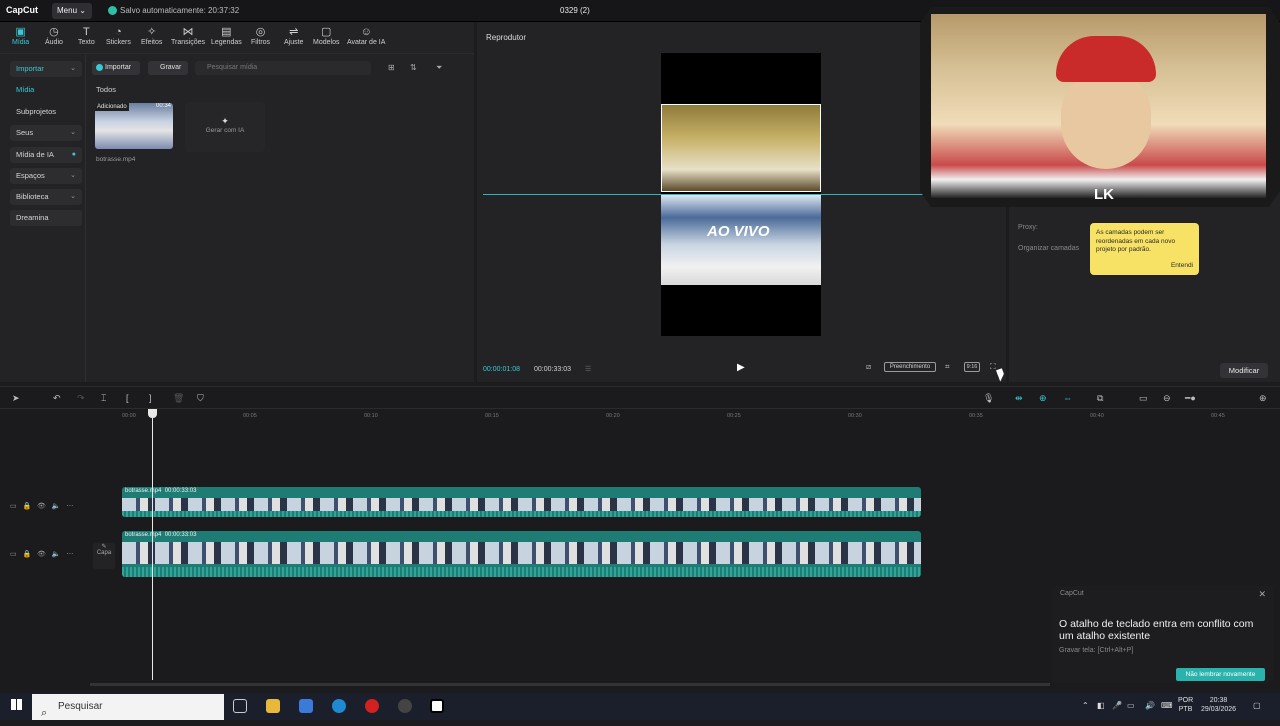  I want to click on notifications-icon: ▢, so click(1257, 705).